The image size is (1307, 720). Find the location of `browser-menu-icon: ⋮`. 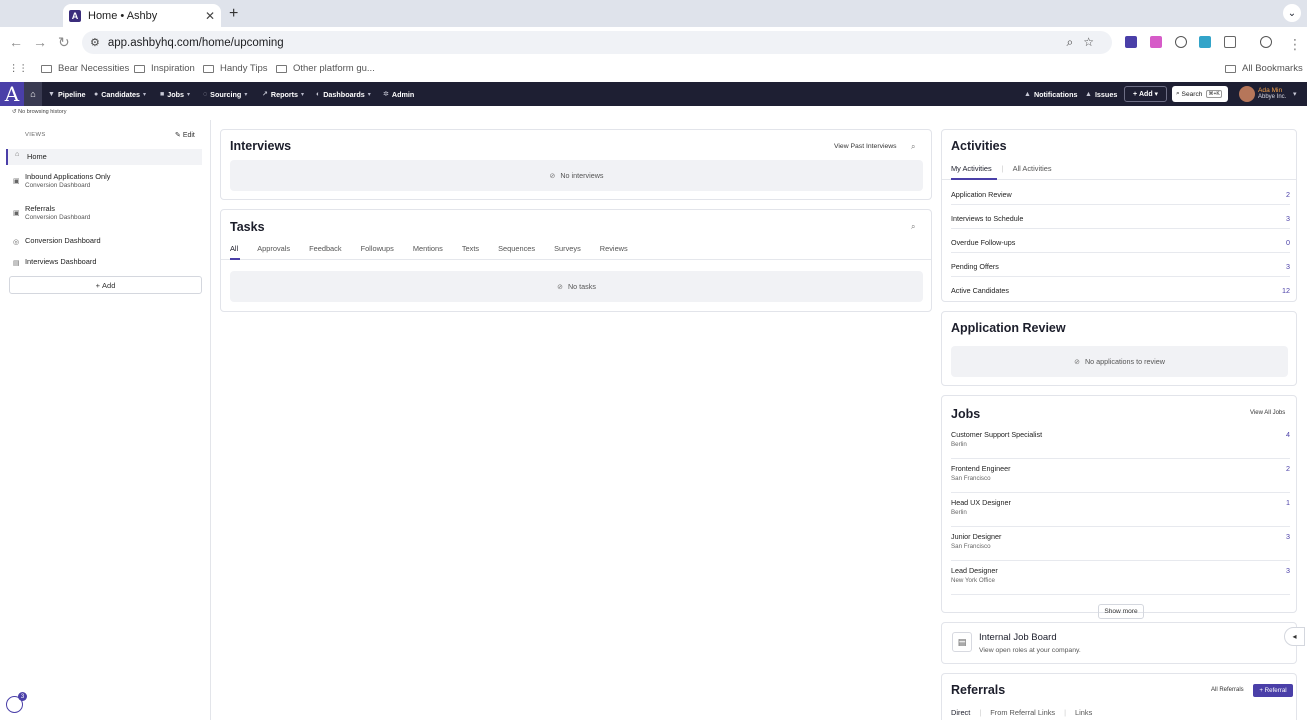

browser-menu-icon: ⋮ is located at coordinates (1295, 44).